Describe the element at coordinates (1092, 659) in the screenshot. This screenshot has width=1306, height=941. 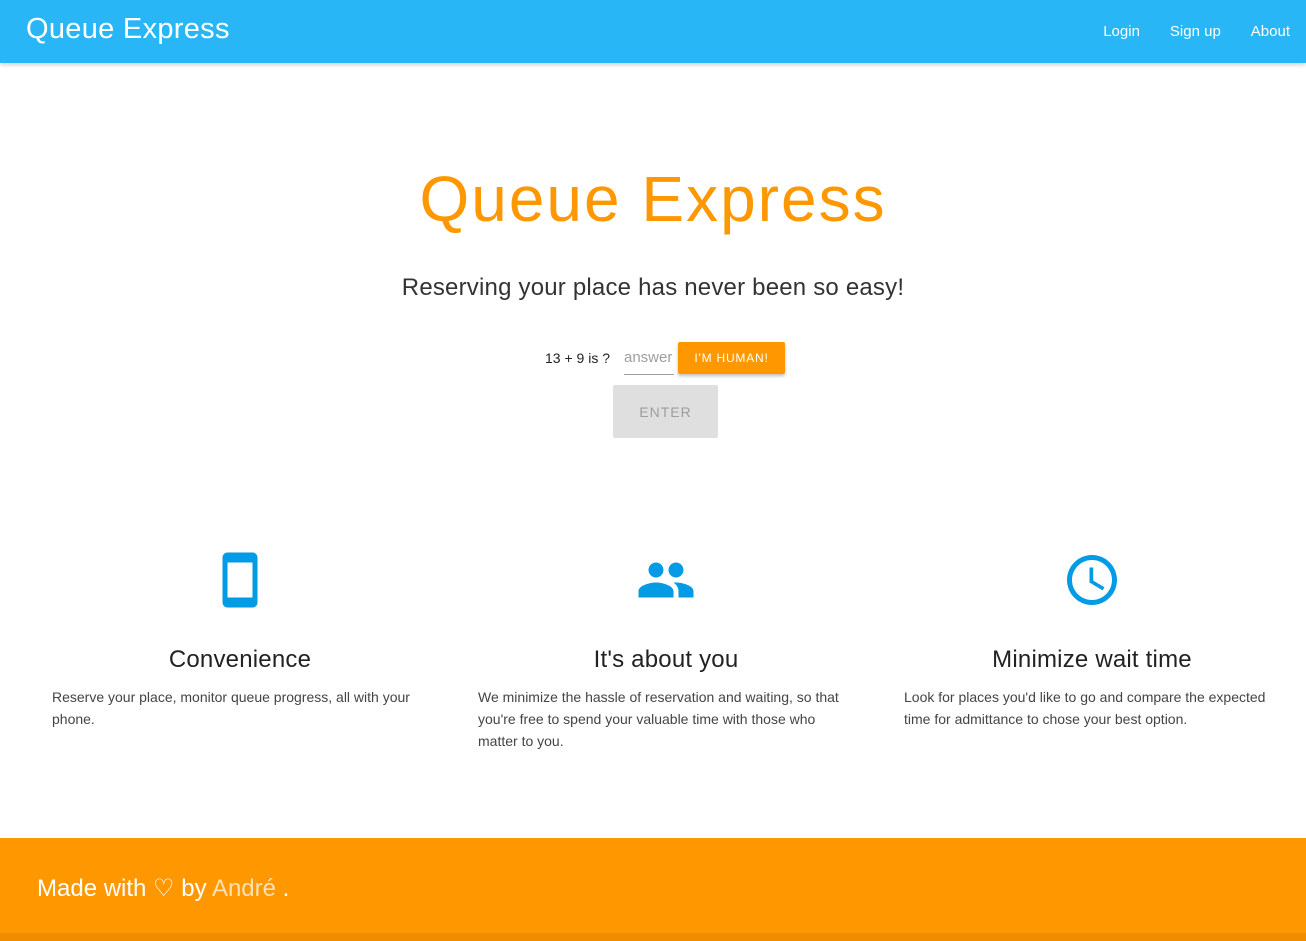
I see `feature-title: Minimize wait time` at that location.